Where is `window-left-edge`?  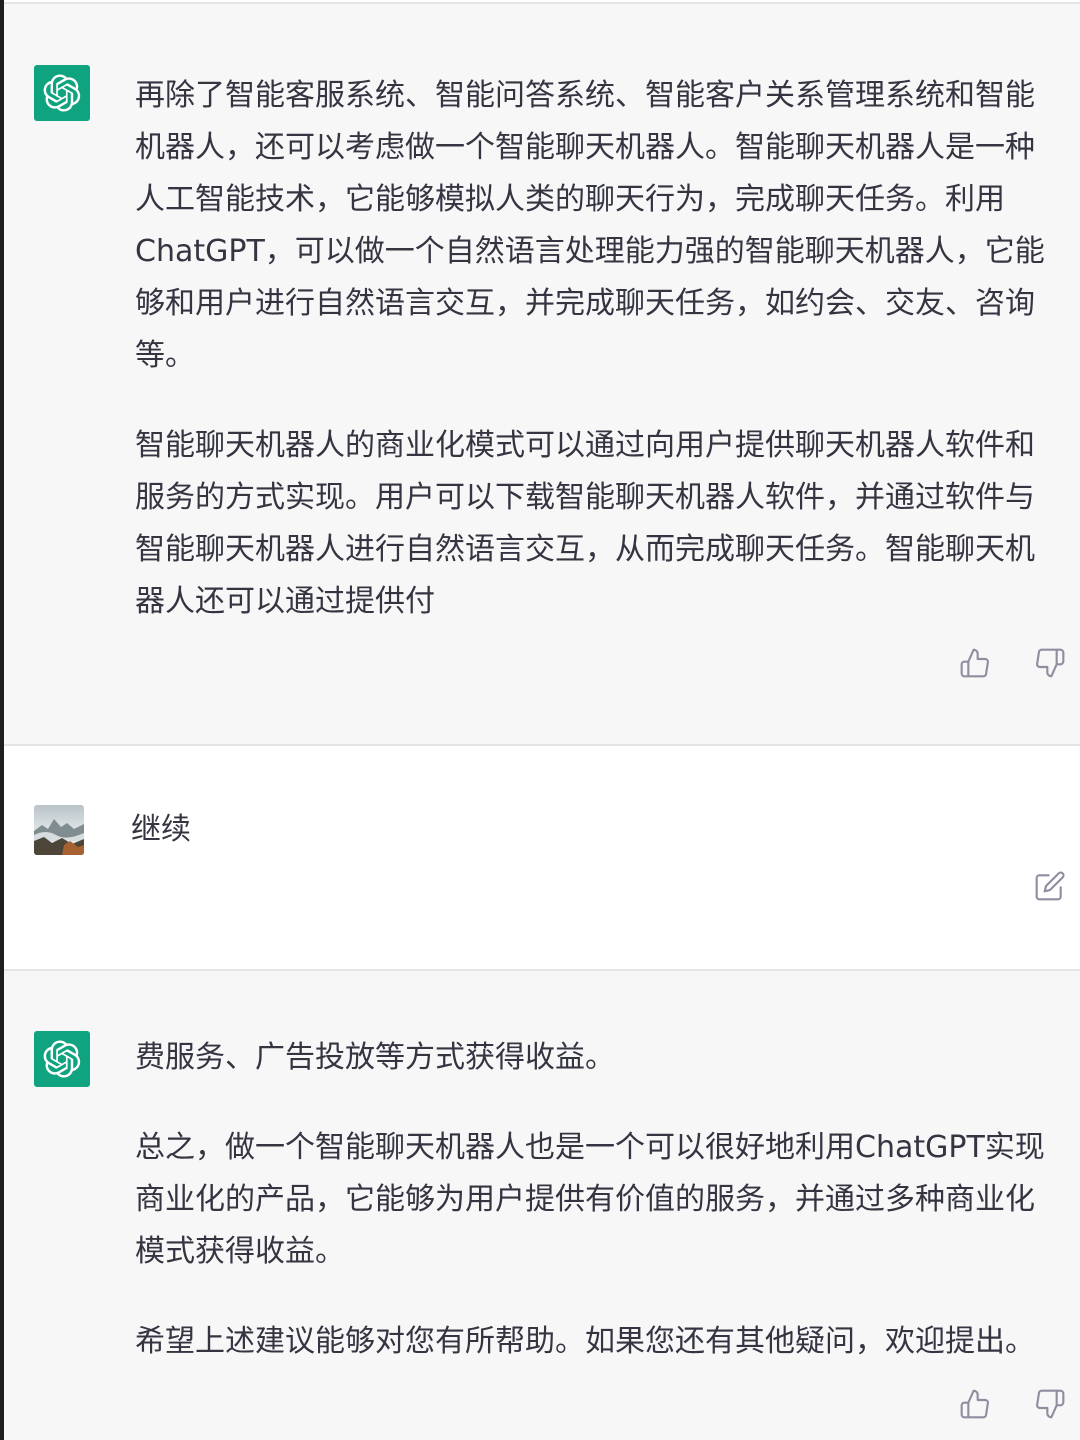
window-left-edge is located at coordinates (2, 720).